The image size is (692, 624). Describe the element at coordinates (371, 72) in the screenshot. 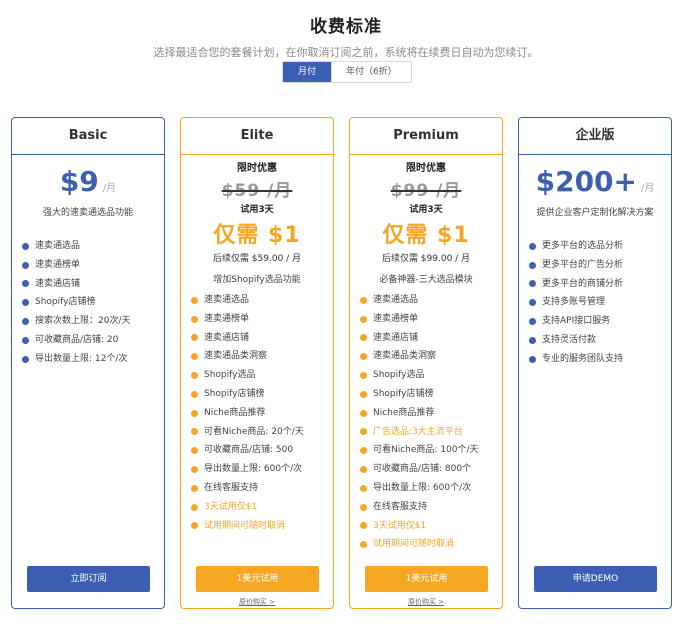

I see `billing-yearly-tab: 年付（6折）` at that location.